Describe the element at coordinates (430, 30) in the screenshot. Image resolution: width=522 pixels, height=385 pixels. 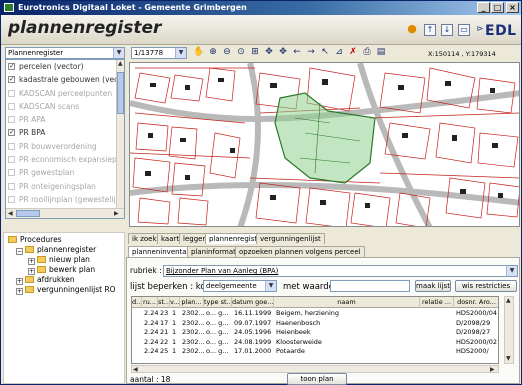
I see `up-icon: ↑` at that location.